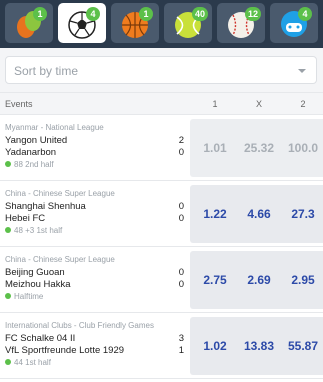  What do you see at coordinates (215, 280) in the screenshot?
I see `odds-button-1: 2.75` at bounding box center [215, 280].